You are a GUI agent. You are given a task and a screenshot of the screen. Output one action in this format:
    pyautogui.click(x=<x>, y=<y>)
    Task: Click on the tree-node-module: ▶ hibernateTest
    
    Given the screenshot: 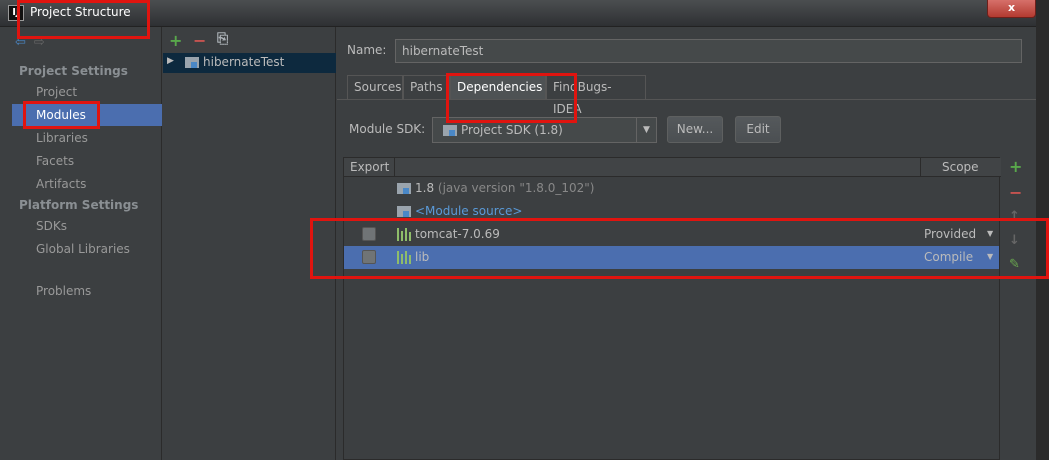 What is the action you would take?
    pyautogui.click(x=249, y=63)
    